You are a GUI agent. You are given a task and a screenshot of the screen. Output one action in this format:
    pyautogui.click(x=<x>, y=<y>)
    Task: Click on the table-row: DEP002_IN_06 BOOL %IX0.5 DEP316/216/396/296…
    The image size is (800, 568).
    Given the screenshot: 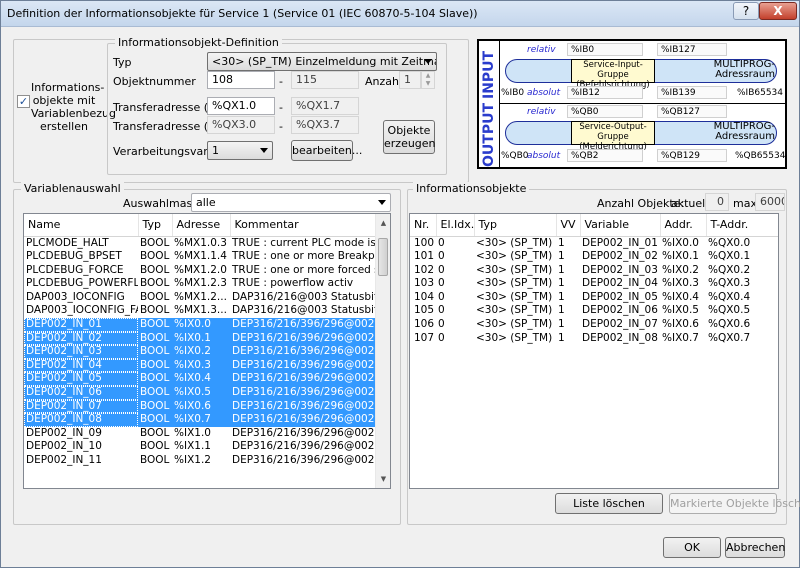 What is the action you would take?
    pyautogui.click(x=200, y=393)
    